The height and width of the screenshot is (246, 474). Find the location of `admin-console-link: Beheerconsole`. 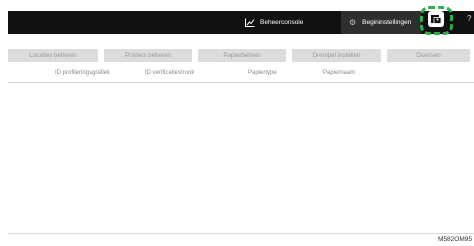

admin-console-link: Beheerconsole is located at coordinates (274, 22).